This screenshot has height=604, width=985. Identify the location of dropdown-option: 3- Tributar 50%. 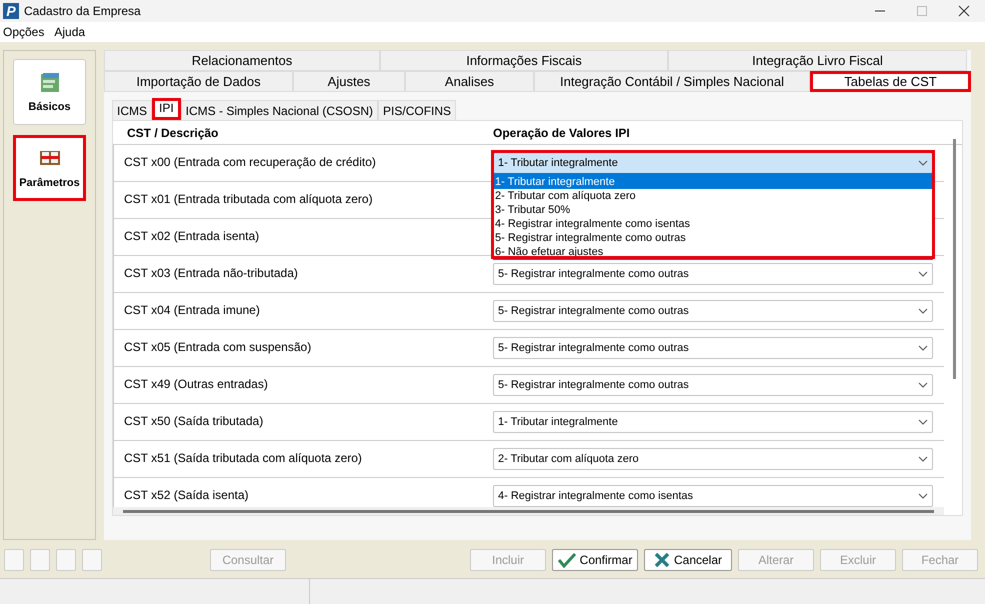
(713, 210).